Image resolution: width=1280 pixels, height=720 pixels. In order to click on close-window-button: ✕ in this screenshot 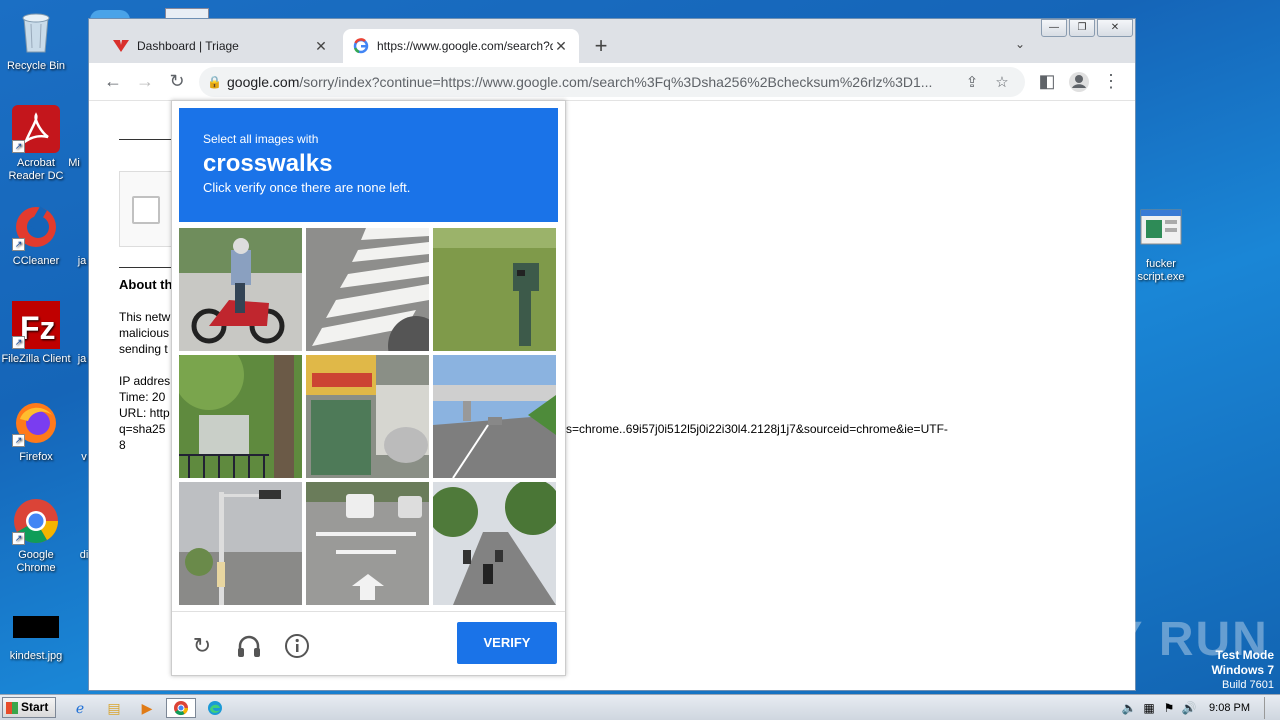, I will do `click(1115, 28)`.